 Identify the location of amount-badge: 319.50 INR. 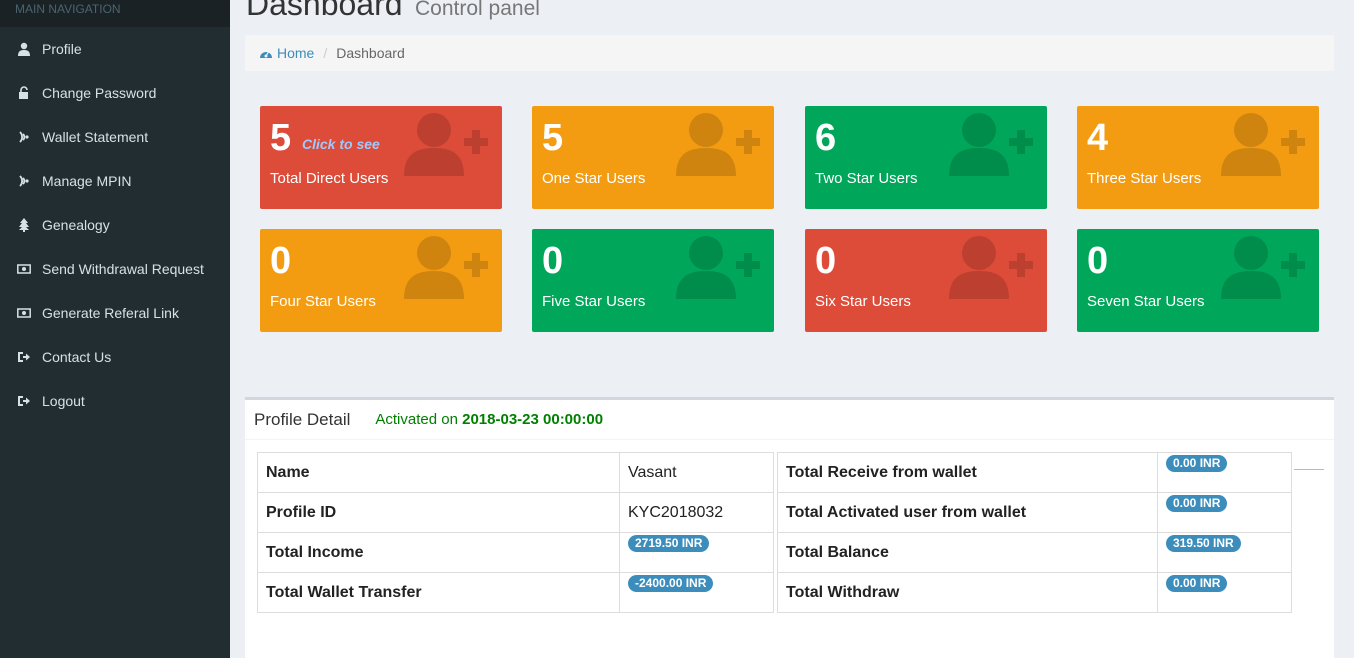
(1203, 543).